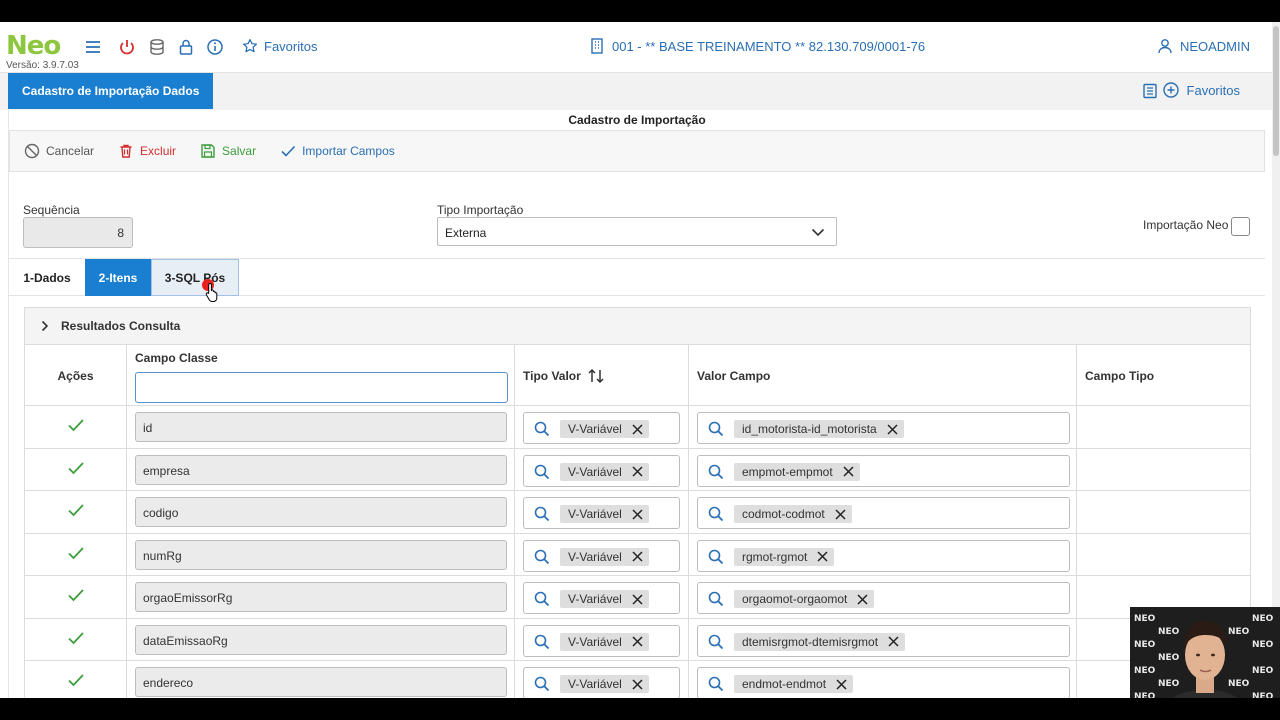 The height and width of the screenshot is (720, 1280). I want to click on chevron-down-icon, so click(818, 232).